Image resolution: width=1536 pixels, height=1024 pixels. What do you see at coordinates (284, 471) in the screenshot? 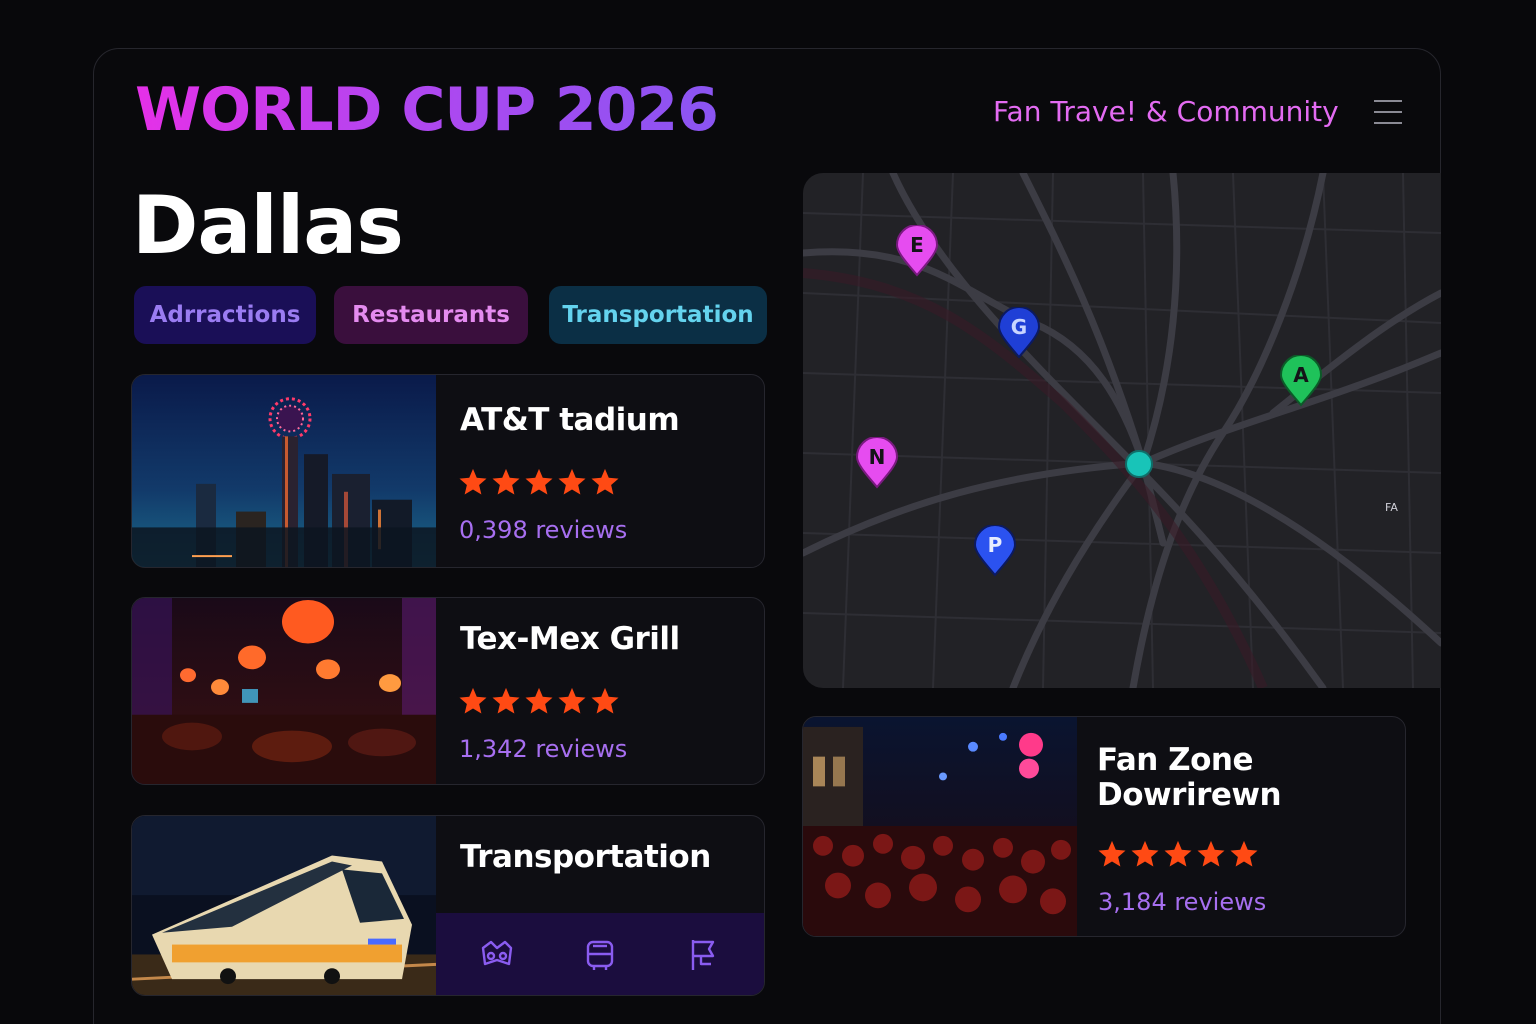
I see `dallas-skyline-photo` at bounding box center [284, 471].